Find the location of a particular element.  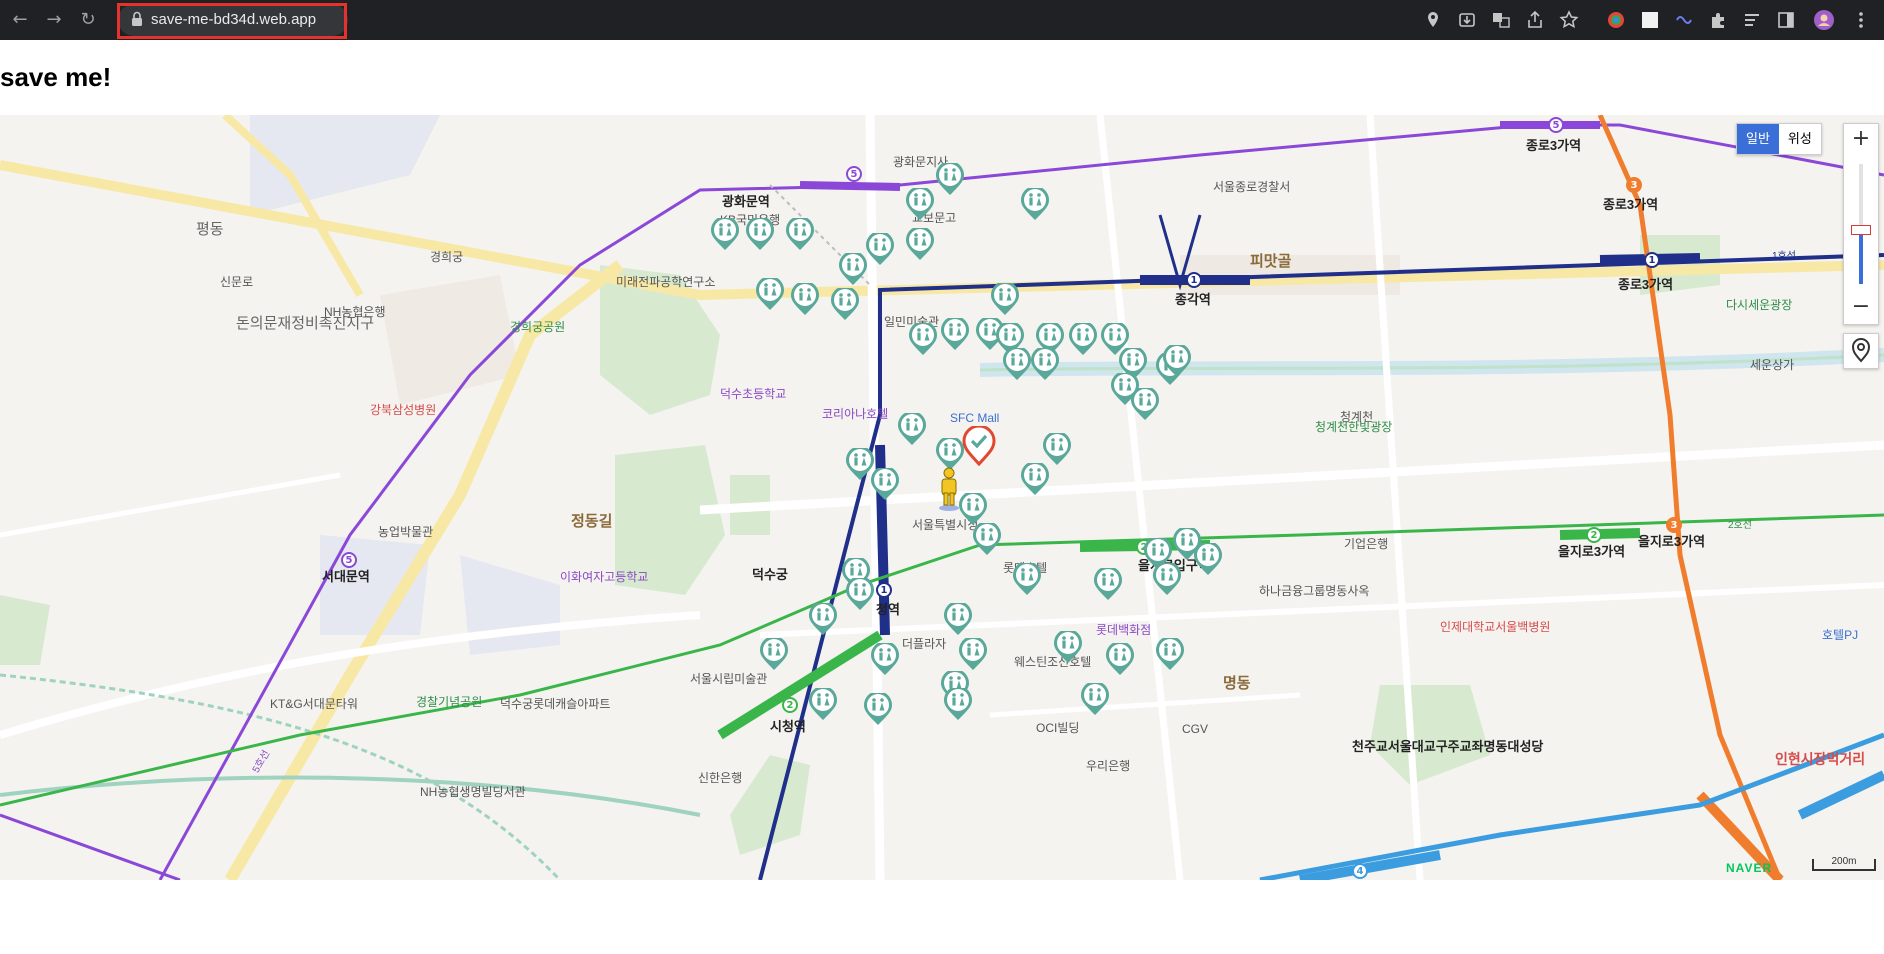

back-icon: ← is located at coordinates (20, 20).